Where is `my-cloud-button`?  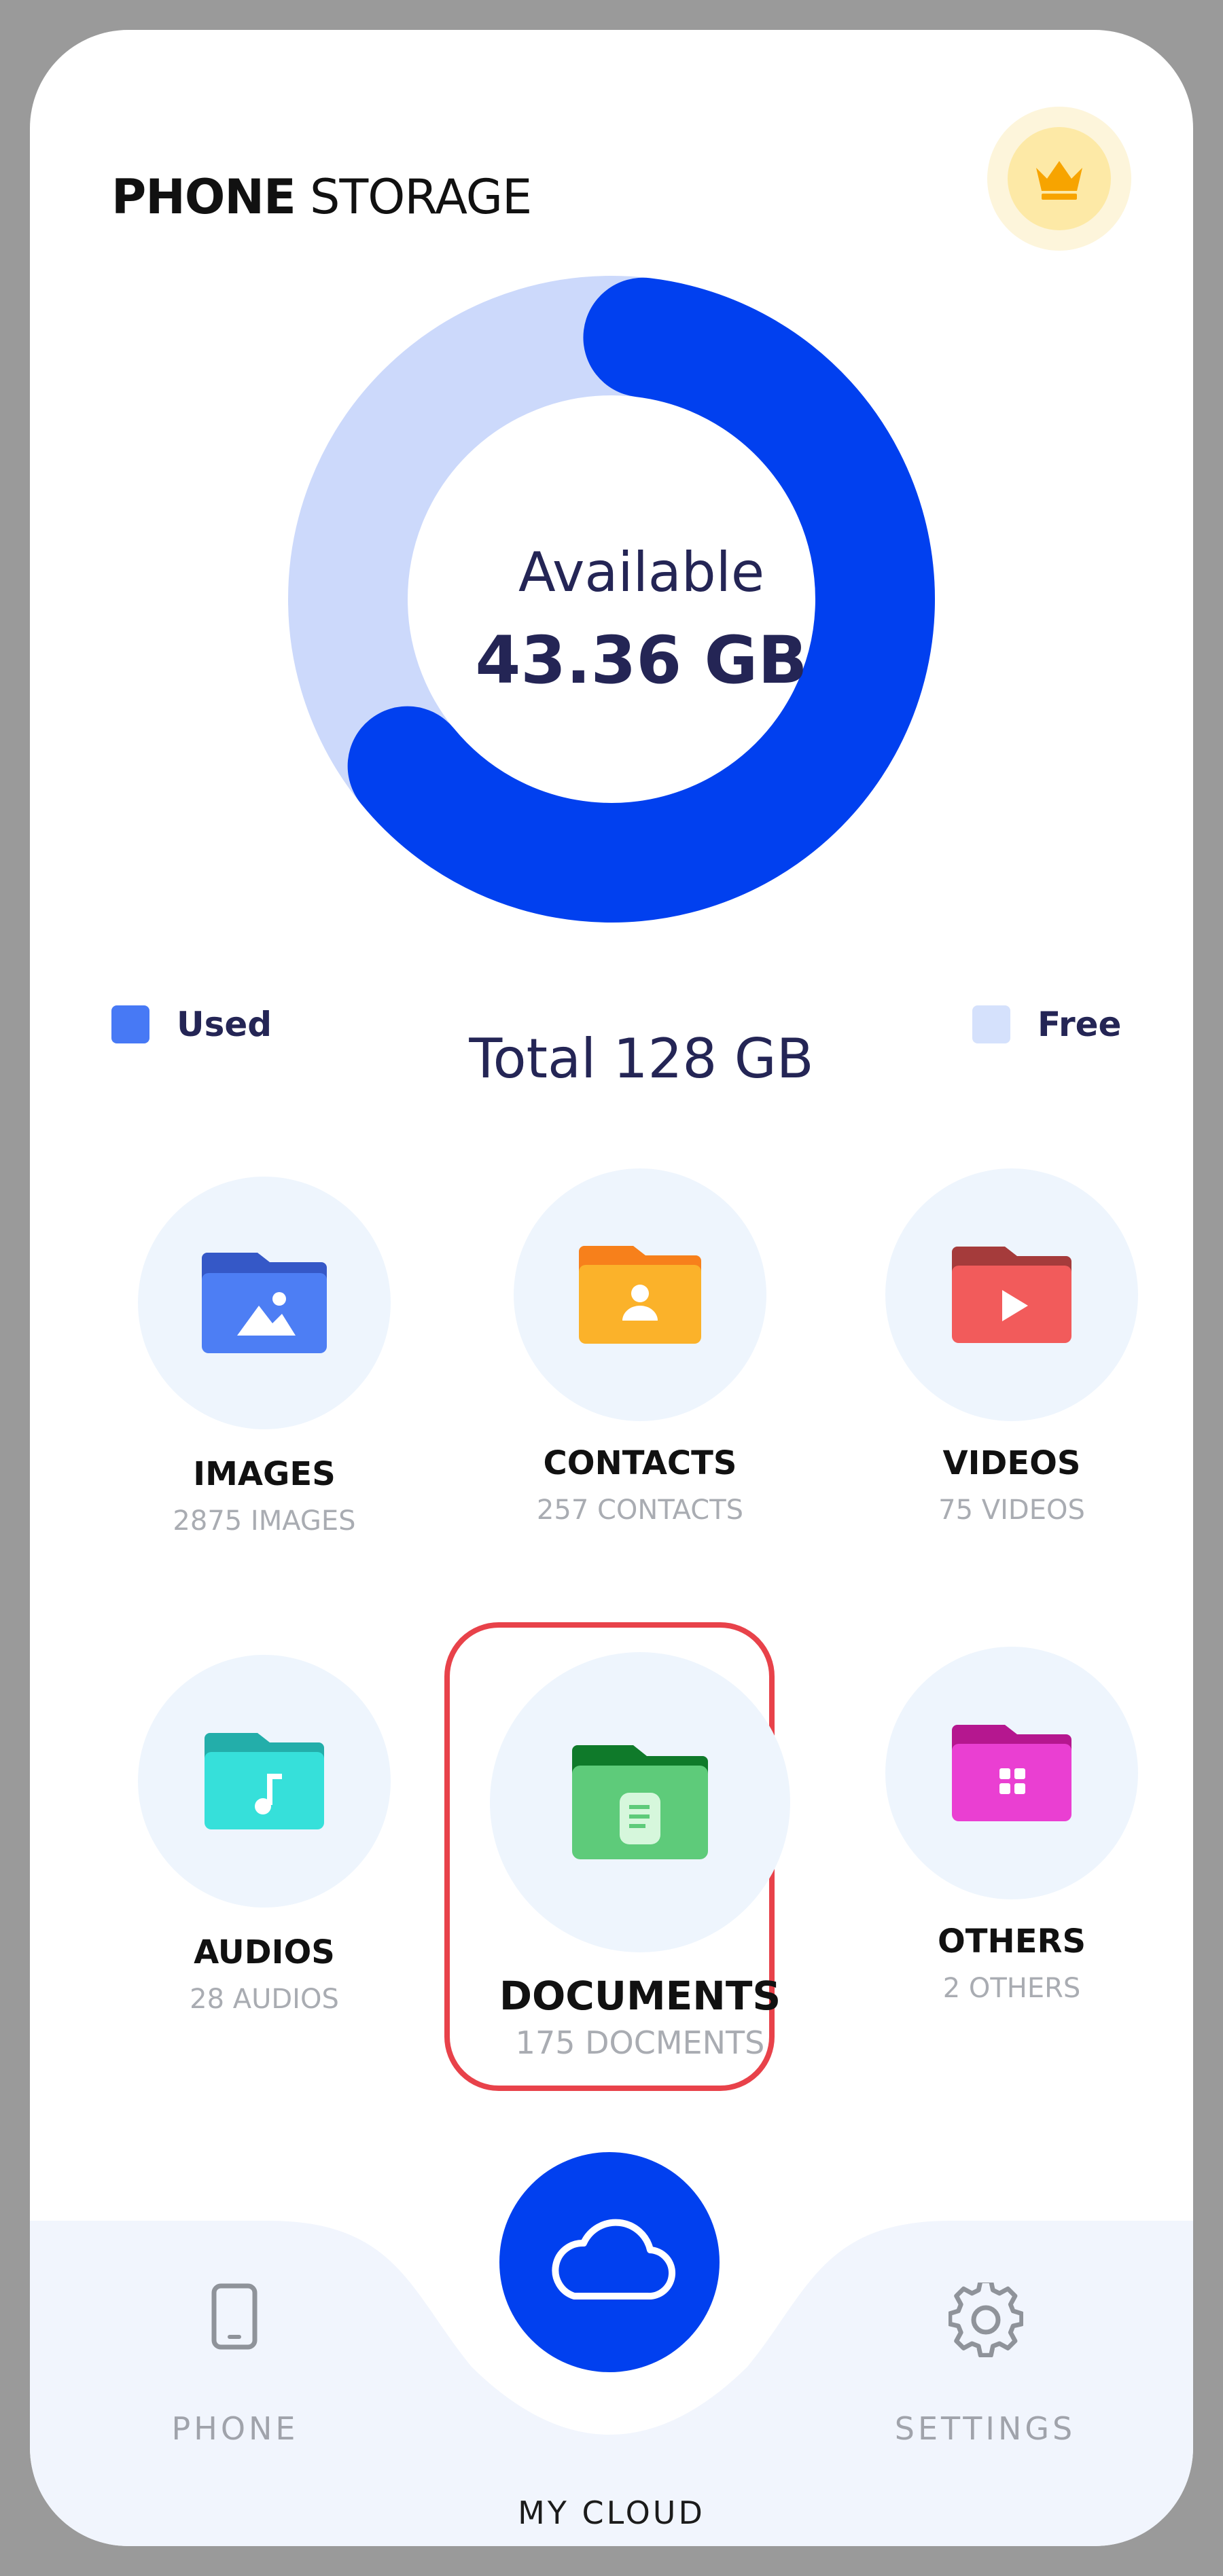
my-cloud-button is located at coordinates (609, 2262).